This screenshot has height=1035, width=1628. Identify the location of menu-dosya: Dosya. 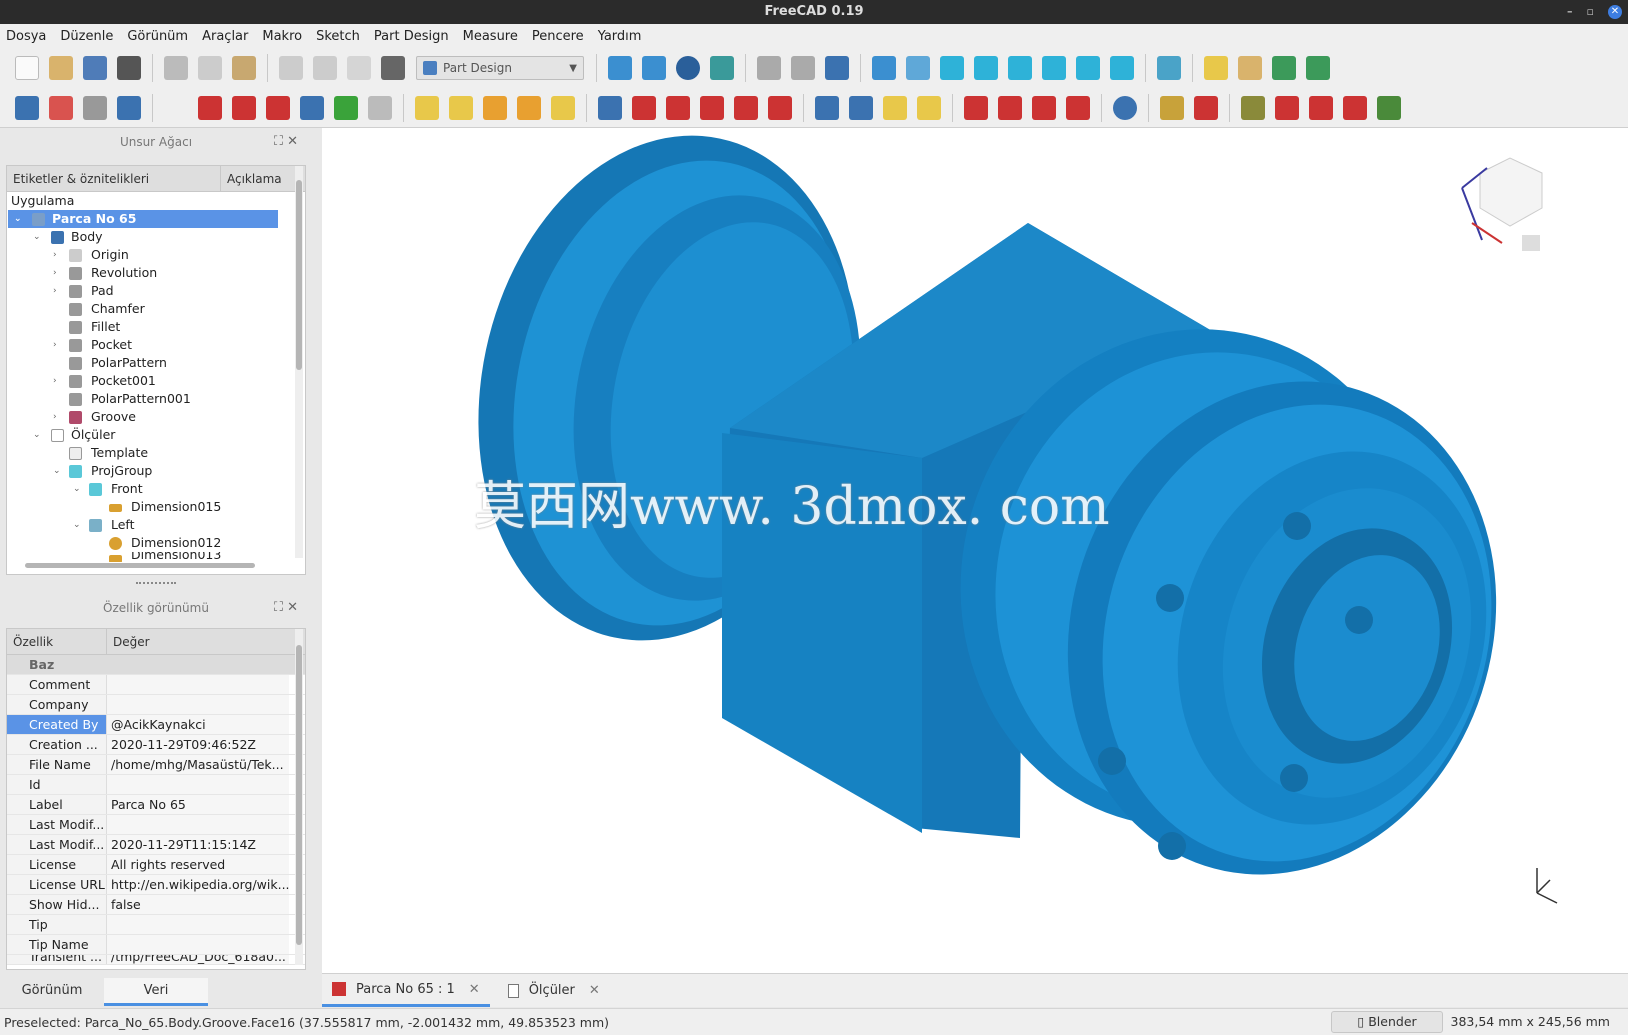
(26, 36).